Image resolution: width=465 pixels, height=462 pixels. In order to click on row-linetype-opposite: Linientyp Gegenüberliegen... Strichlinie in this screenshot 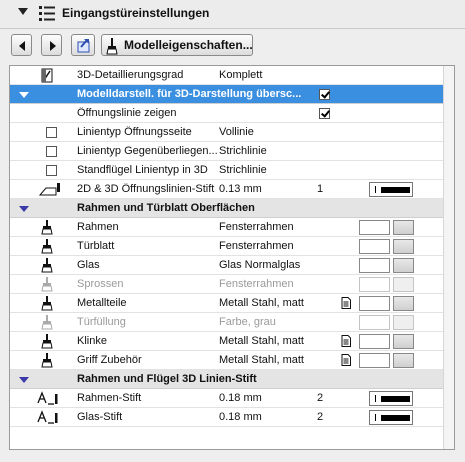, I will do `click(226, 151)`.